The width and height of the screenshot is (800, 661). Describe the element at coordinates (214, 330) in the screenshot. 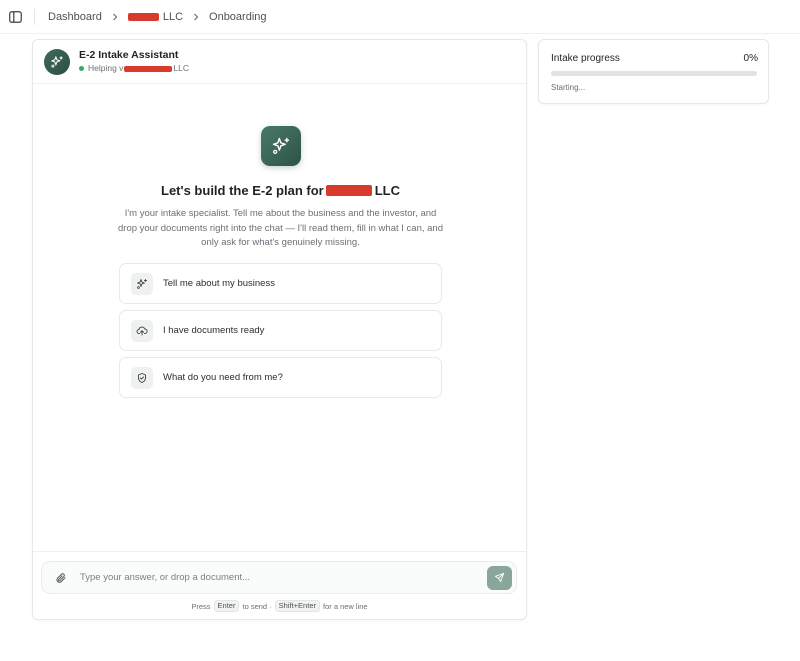

I see `suggestion-label: I have documents ready` at that location.